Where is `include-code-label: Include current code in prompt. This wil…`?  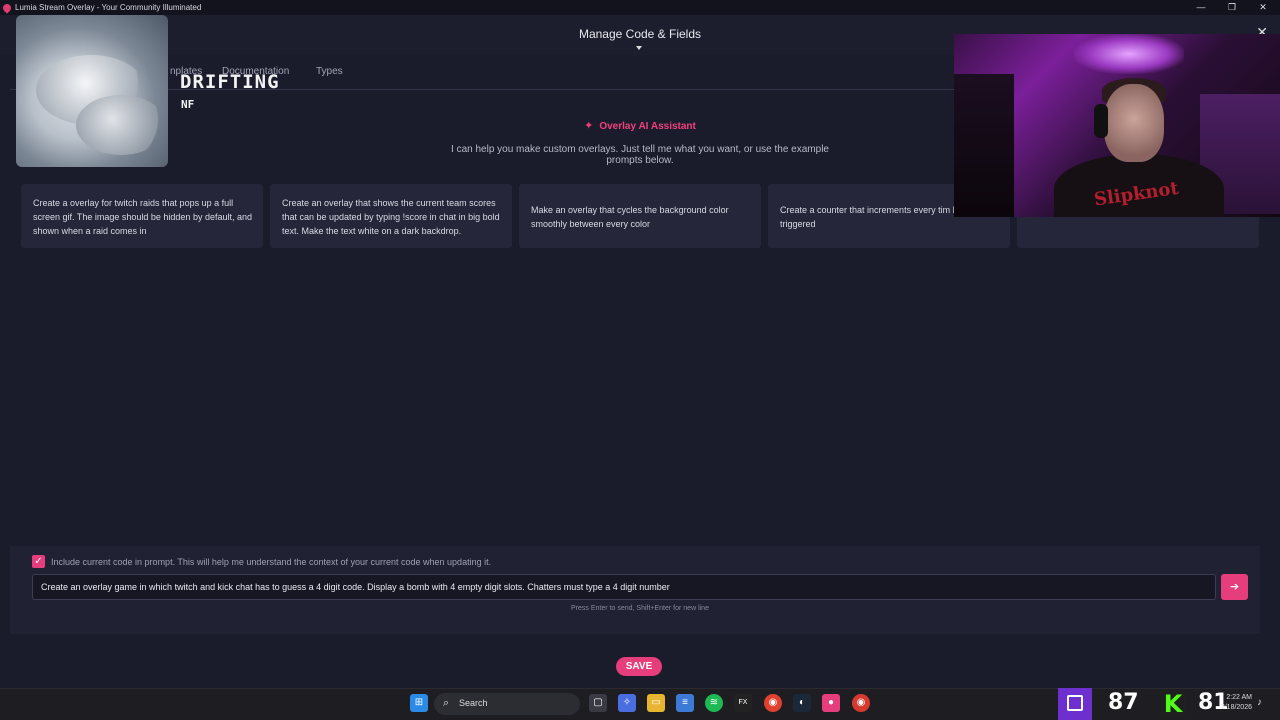
include-code-label: Include current code in prompt. This wil… is located at coordinates (271, 562).